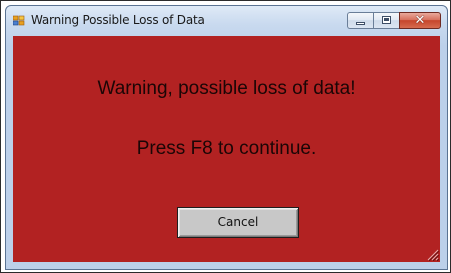  What do you see at coordinates (118, 20) in the screenshot?
I see `window-title: Warning Possible Loss of Data` at bounding box center [118, 20].